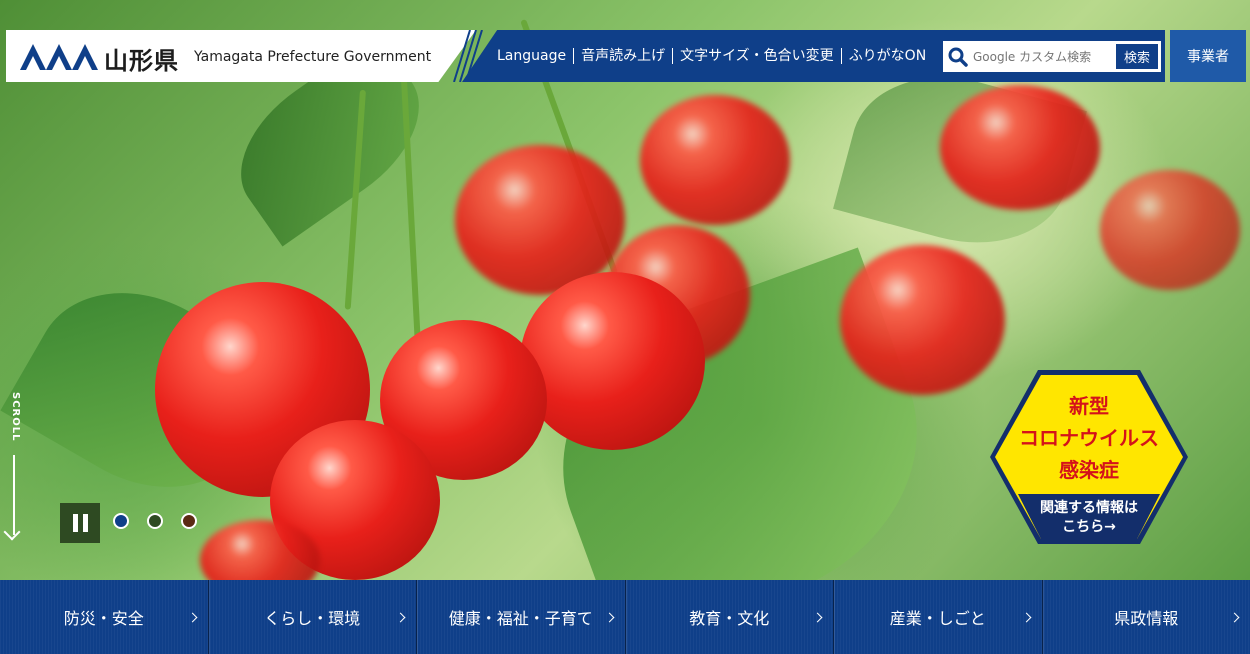  I want to click on badge-title-line: 感染症, so click(1089, 470).